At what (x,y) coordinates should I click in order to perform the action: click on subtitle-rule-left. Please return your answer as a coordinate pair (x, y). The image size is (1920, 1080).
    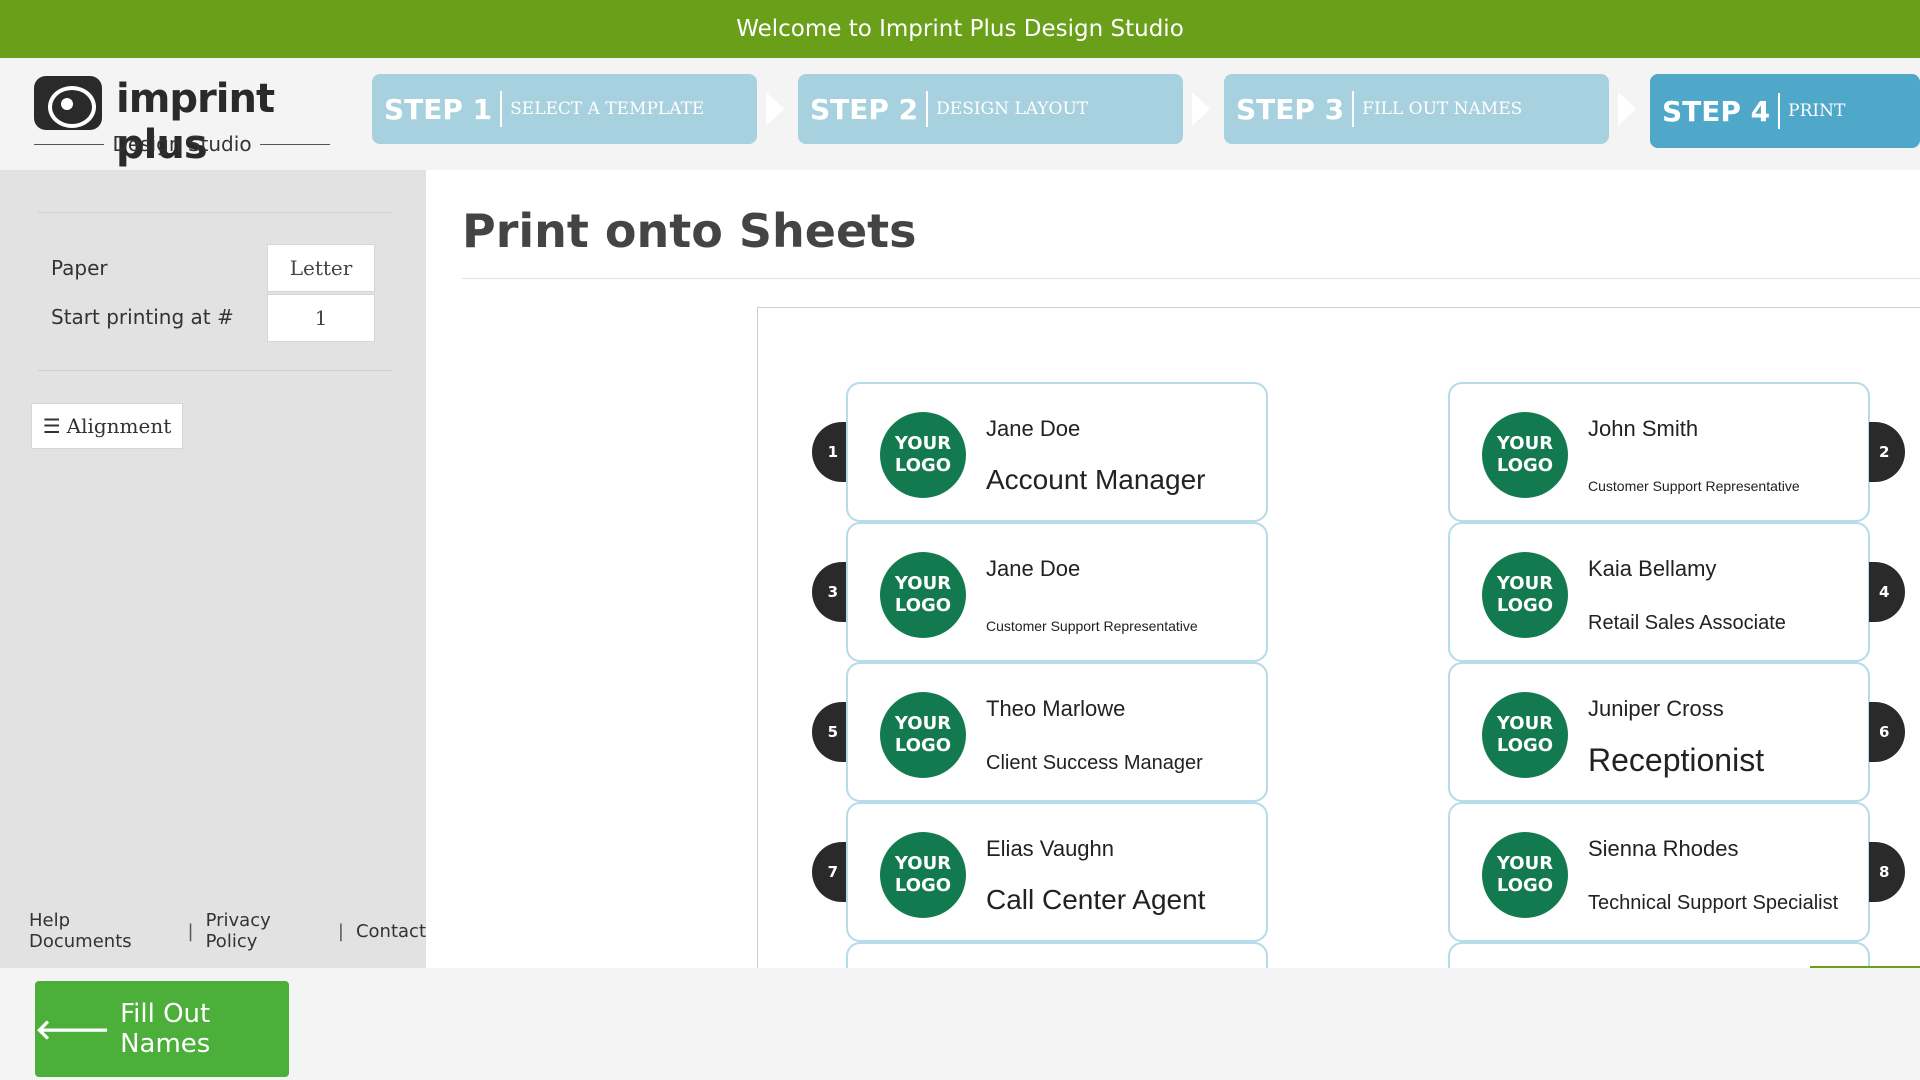
    Looking at the image, I should click on (69, 144).